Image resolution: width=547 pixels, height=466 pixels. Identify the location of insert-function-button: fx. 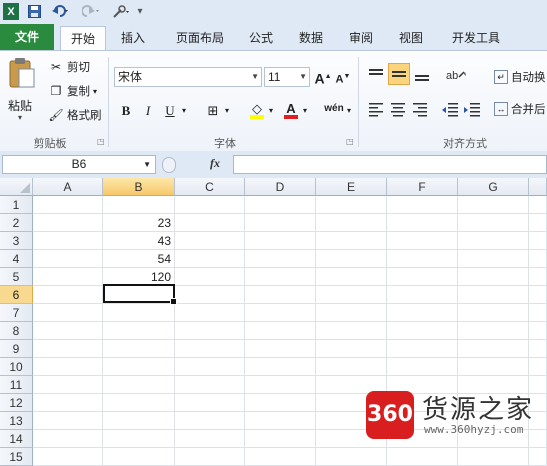
(215, 163).